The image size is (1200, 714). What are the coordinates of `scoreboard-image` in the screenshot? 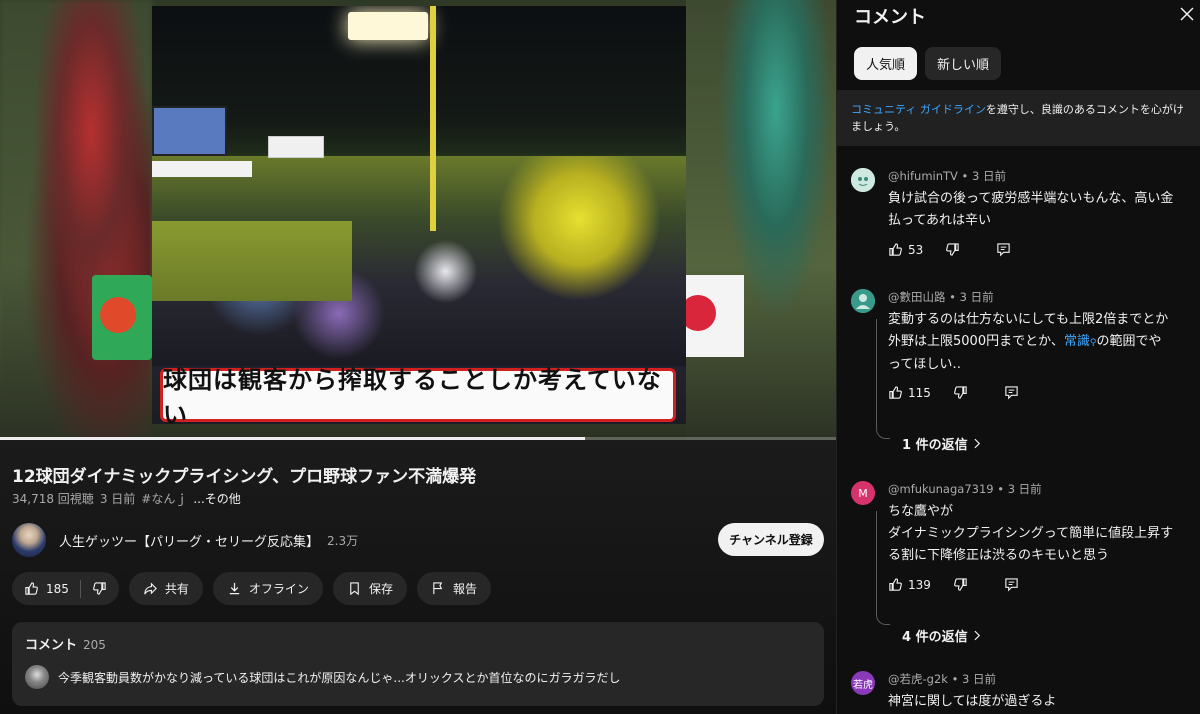 It's located at (189, 131).